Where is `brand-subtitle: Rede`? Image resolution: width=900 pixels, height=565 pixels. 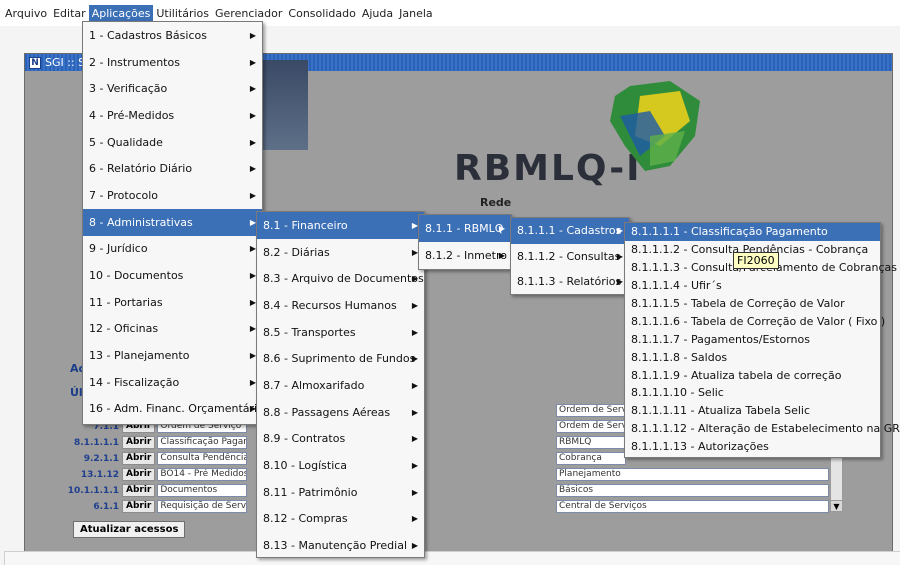
brand-subtitle: Rede is located at coordinates (496, 202).